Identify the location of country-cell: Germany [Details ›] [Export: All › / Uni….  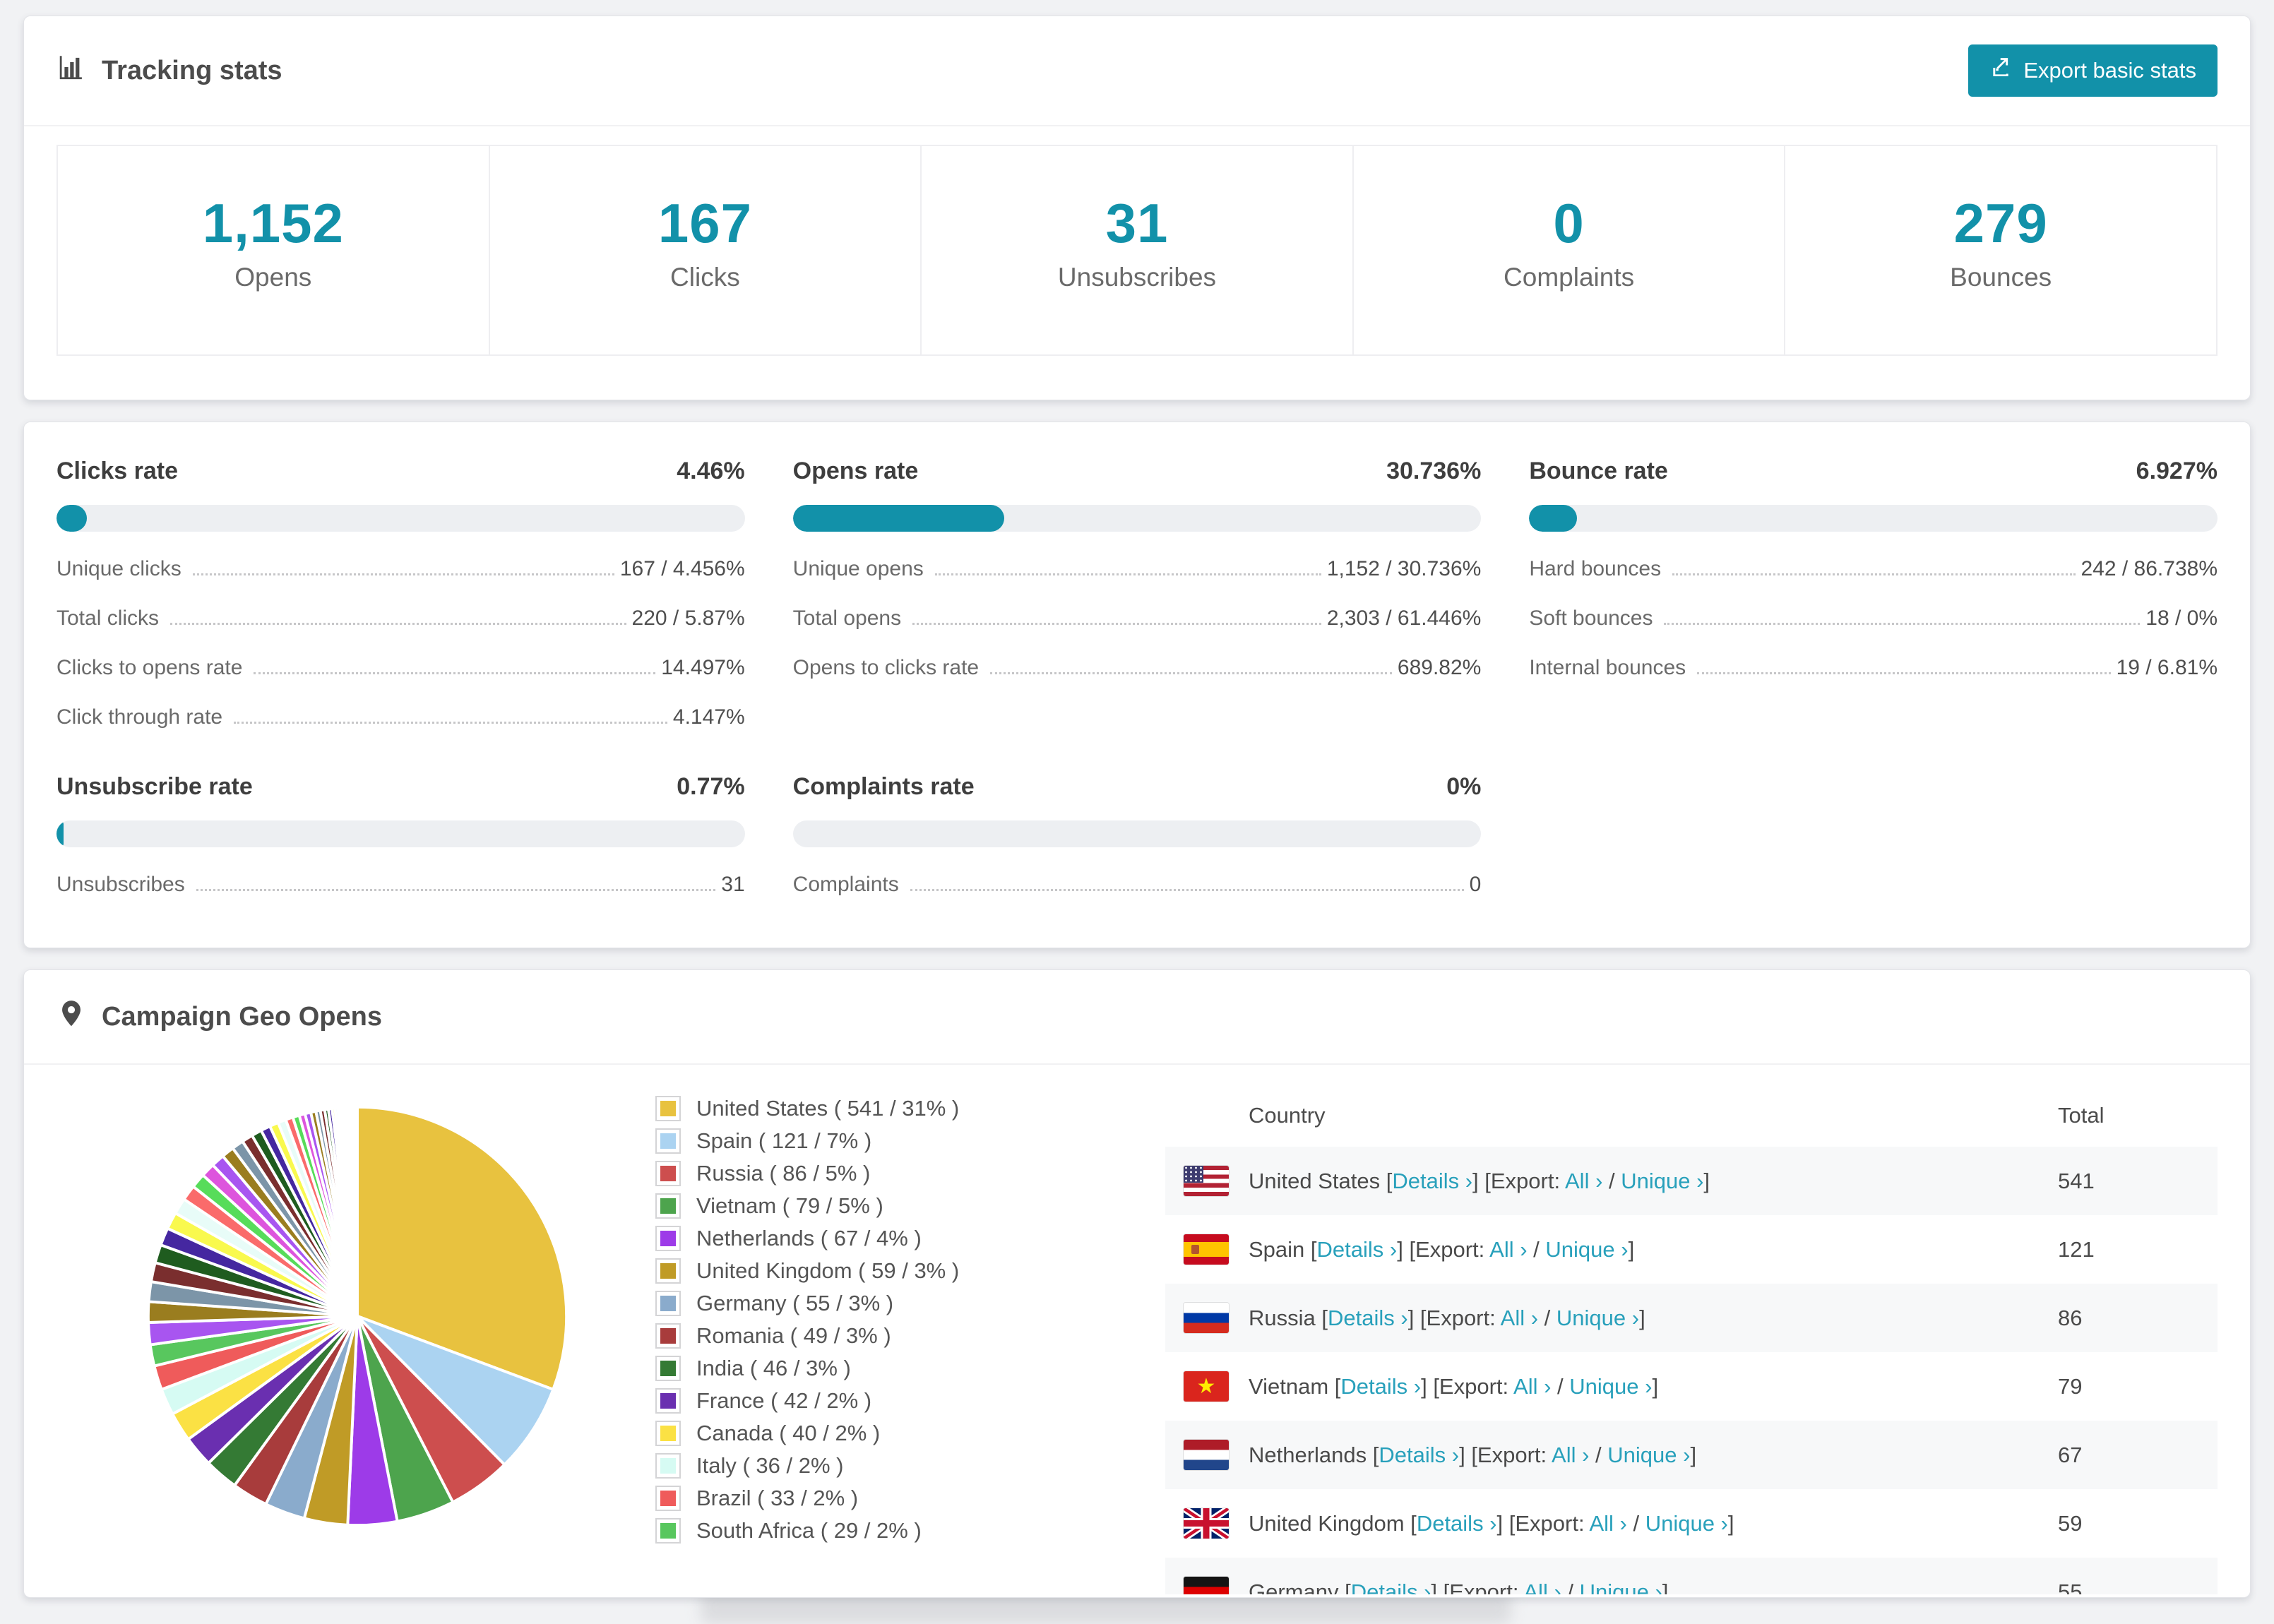
(1653, 1587).